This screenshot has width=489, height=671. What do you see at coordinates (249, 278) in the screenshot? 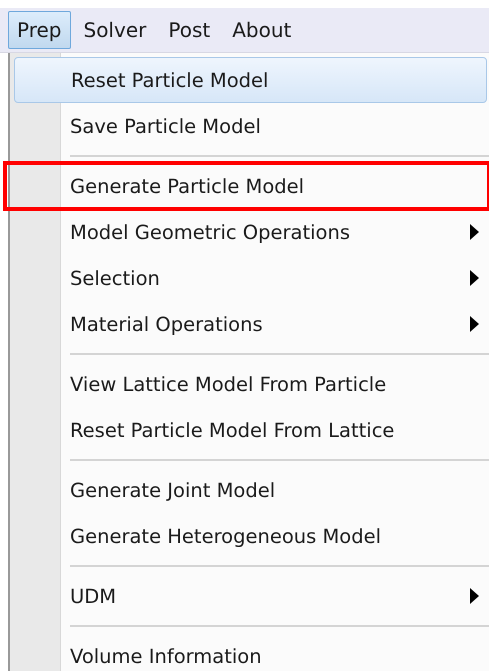
I see `menu-item: Selection` at bounding box center [249, 278].